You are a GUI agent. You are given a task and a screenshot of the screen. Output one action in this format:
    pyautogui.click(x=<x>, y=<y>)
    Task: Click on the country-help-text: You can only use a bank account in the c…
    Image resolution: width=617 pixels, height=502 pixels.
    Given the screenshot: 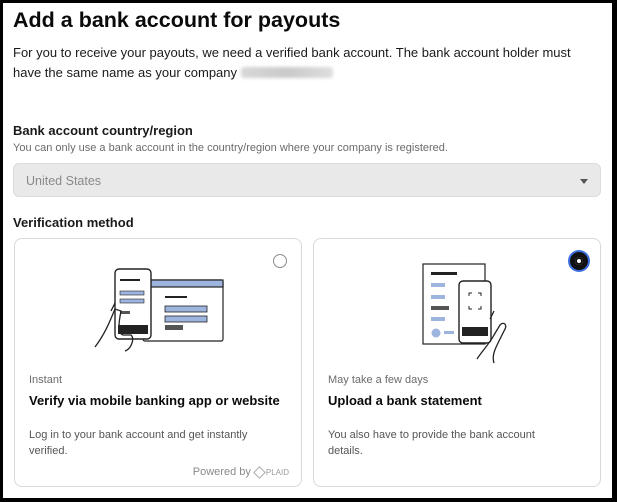 What is the action you would take?
    pyautogui.click(x=230, y=148)
    